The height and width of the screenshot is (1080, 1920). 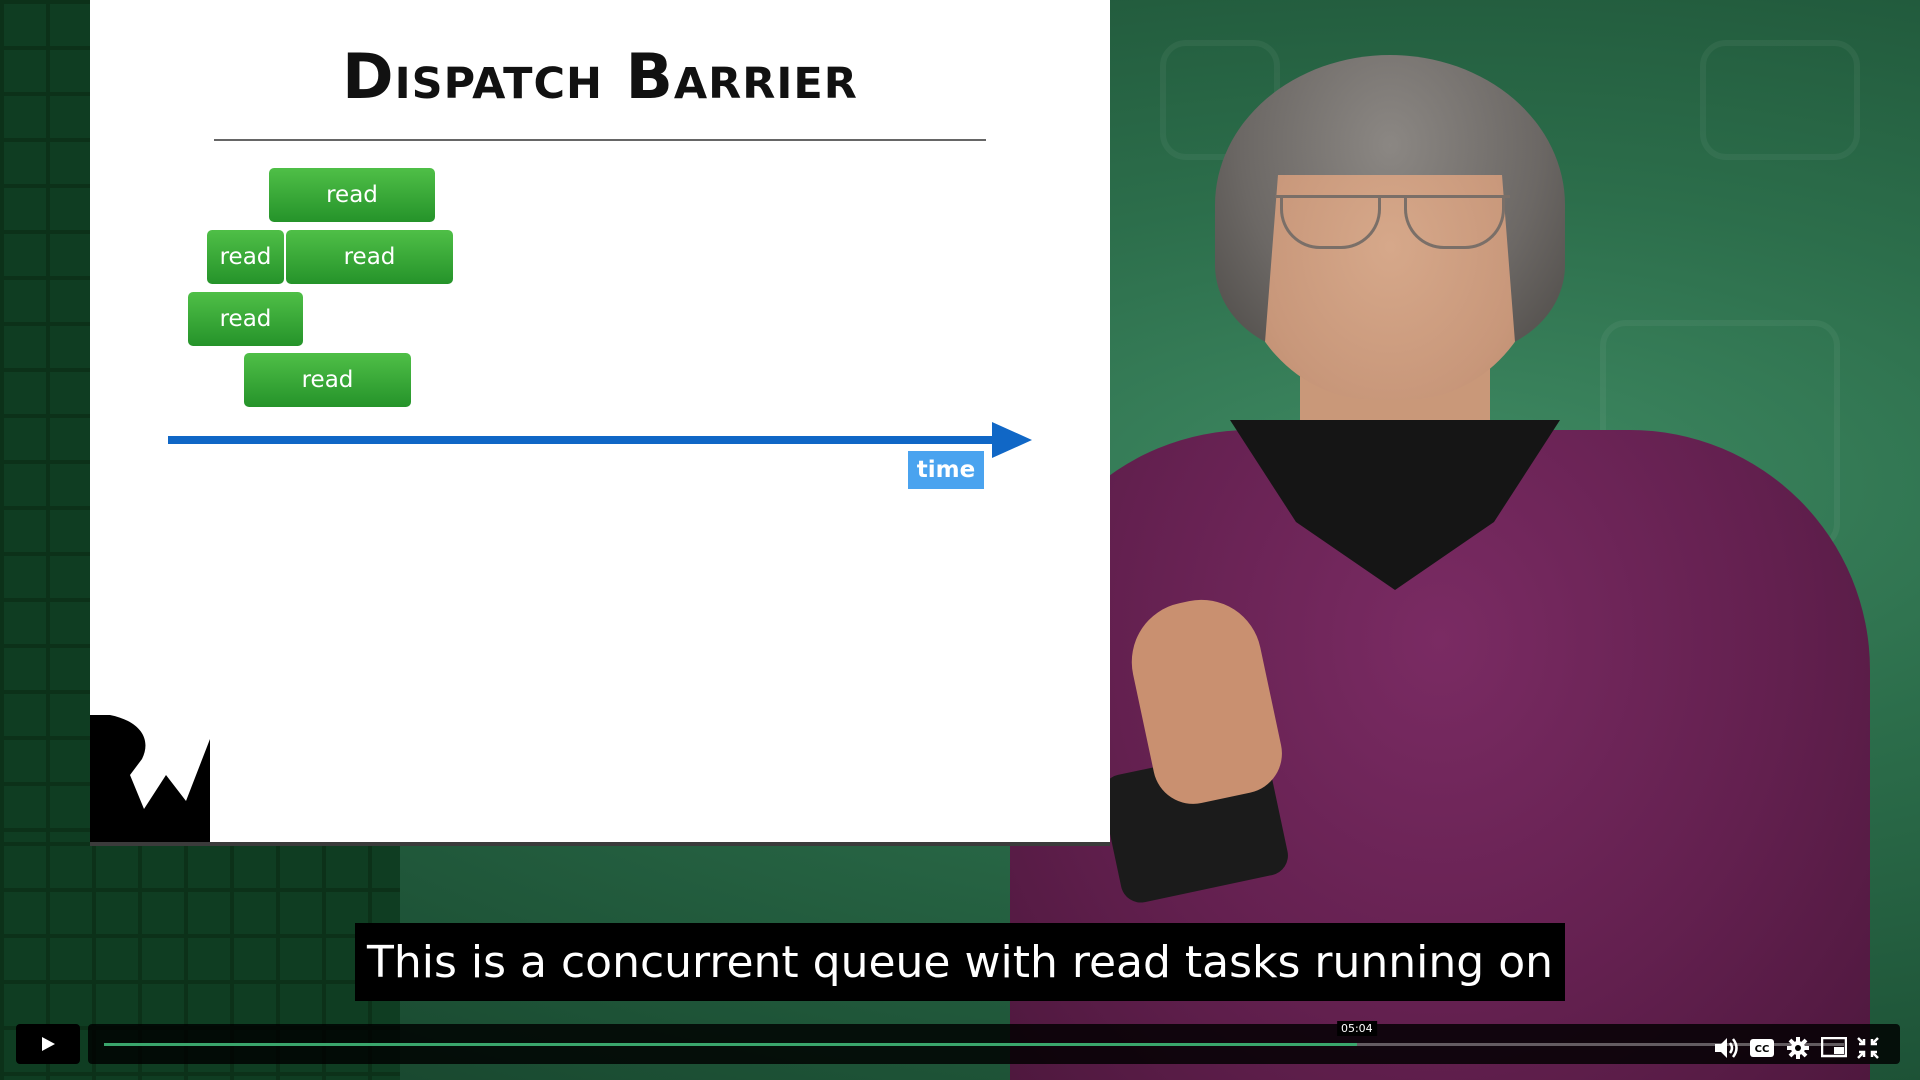 I want to click on progress-rail: 05:04, so click(x=974, y=1033).